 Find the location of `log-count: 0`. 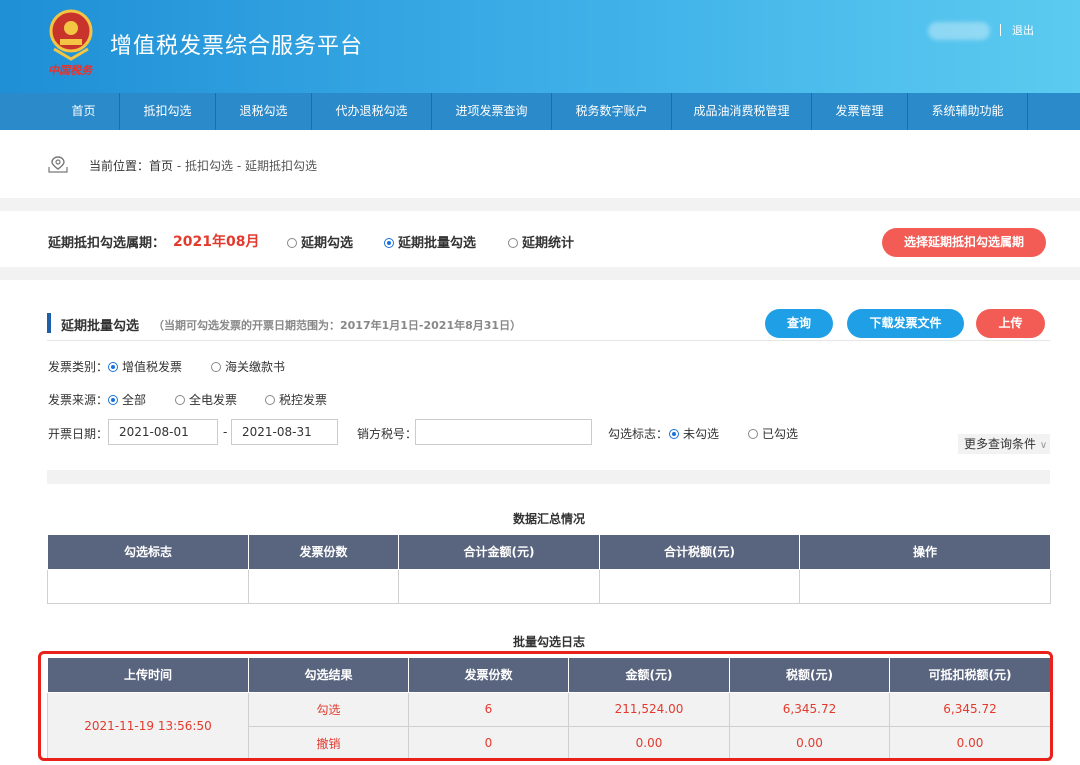

log-count: 0 is located at coordinates (488, 743).